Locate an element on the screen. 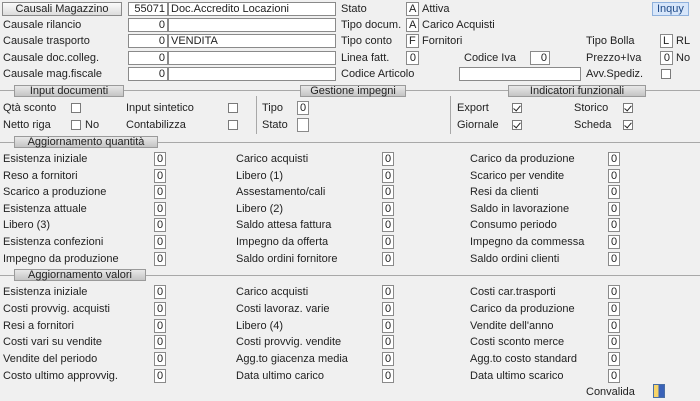 The width and height of the screenshot is (700, 401). causale-mag-fiscale-desc is located at coordinates (252, 74).